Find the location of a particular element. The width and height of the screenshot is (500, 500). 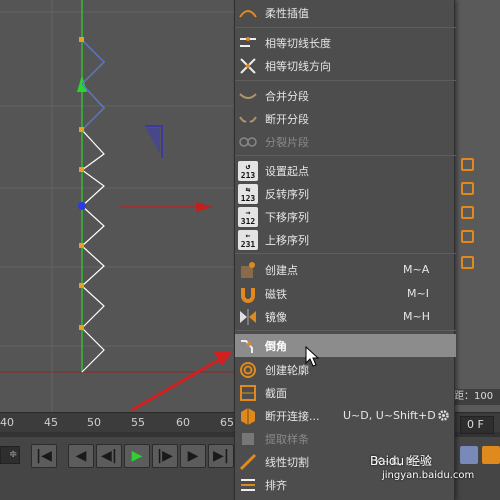

timeline-tick: 45 is located at coordinates (51, 422).